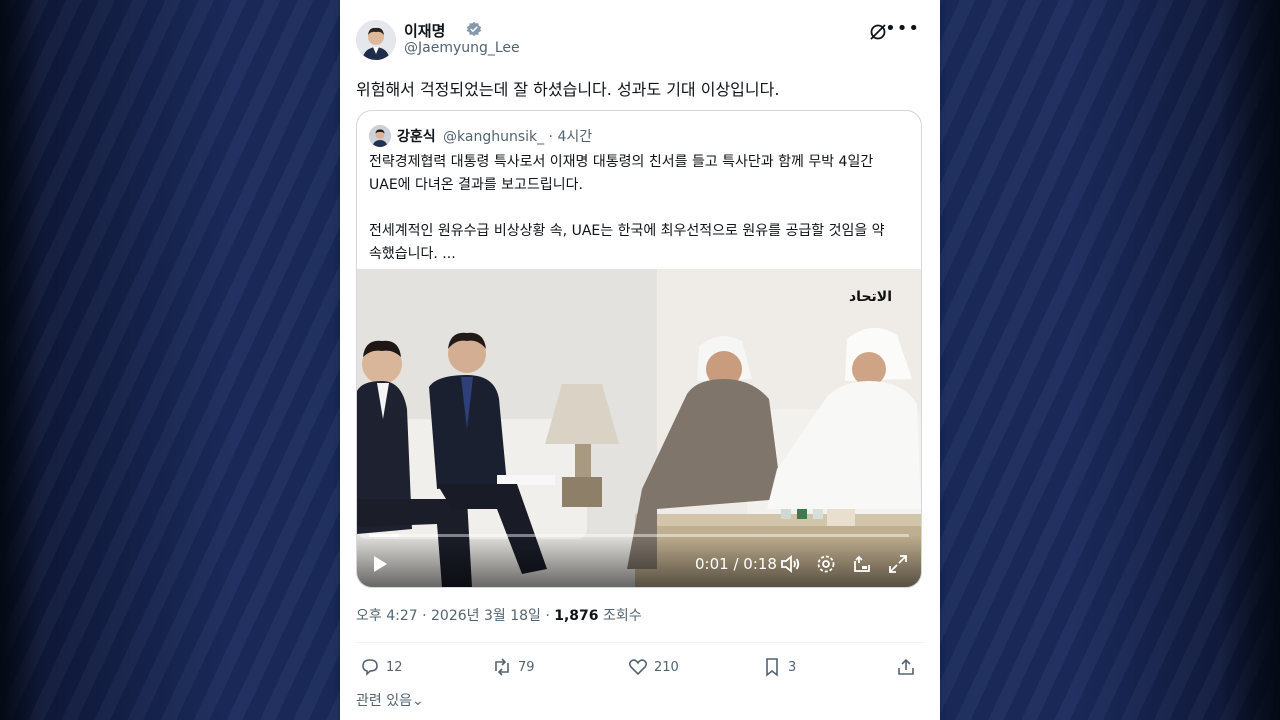  I want to click on verified-badge-icon, so click(474, 29).